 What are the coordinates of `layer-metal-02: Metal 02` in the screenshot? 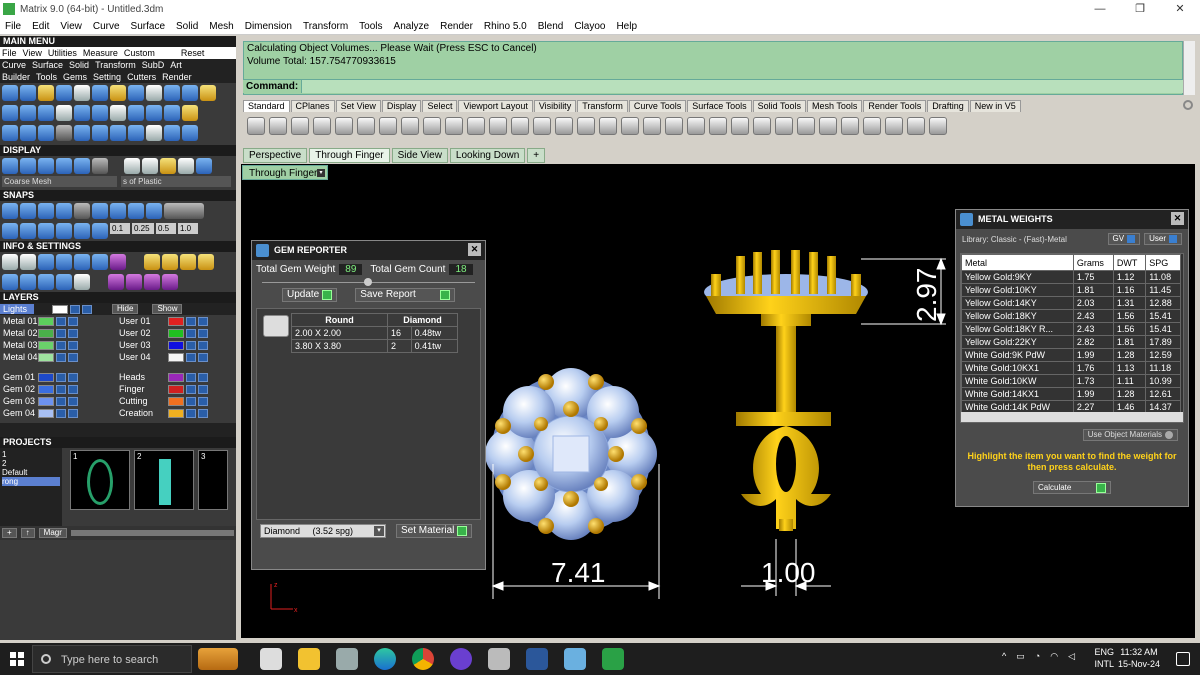 It's located at (19, 333).